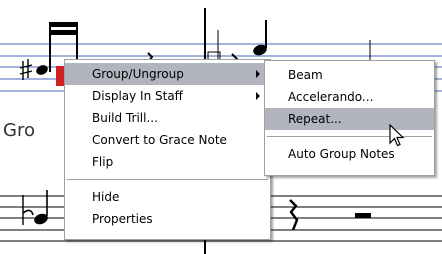 Image resolution: width=442 pixels, height=254 pixels. Describe the element at coordinates (167, 197) in the screenshot. I see `menu-item-hide: Hide` at that location.